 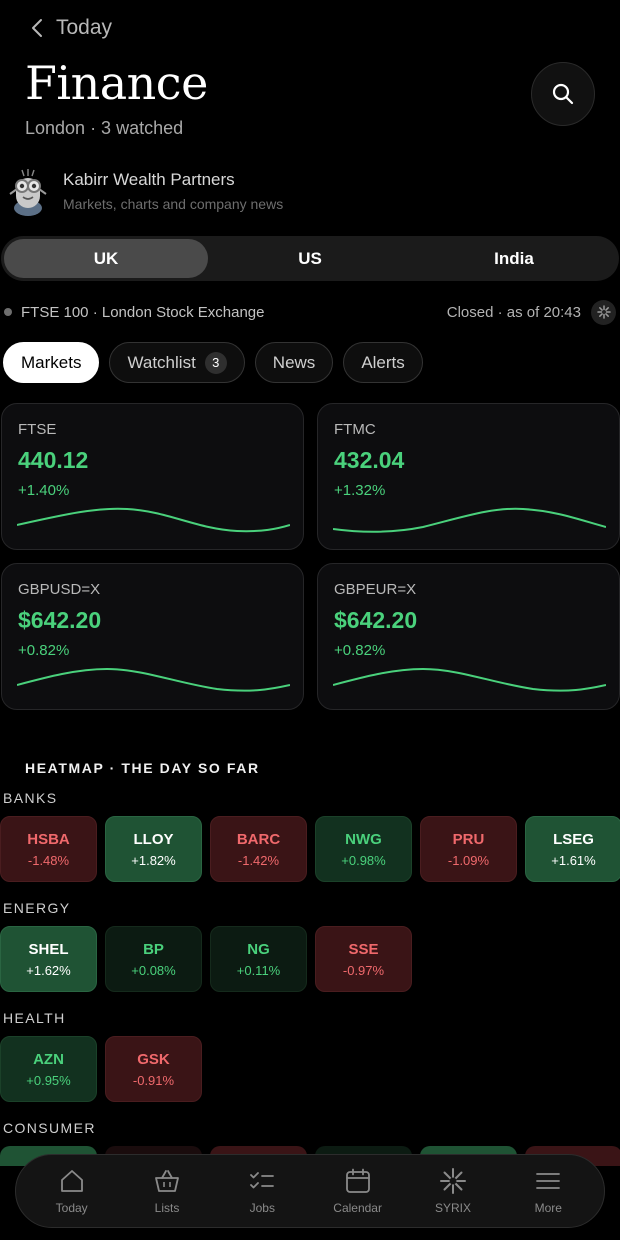 I want to click on card-symbol: GBPUSD=X, so click(x=59, y=589).